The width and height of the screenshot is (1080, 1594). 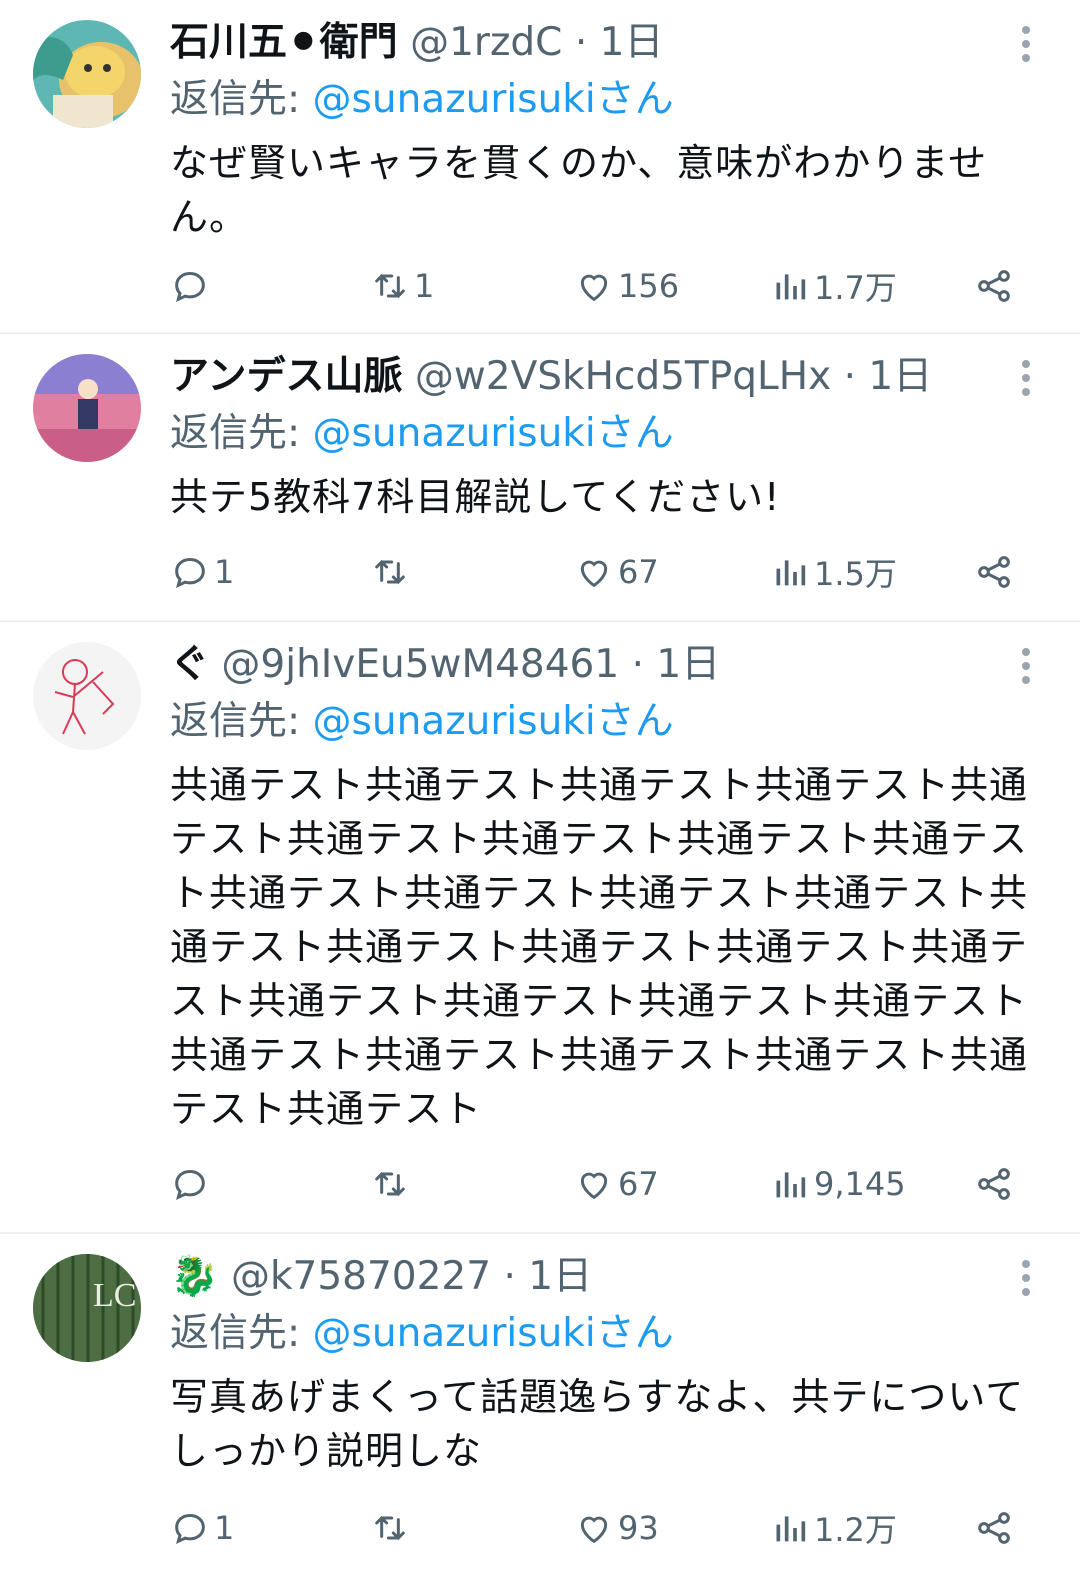 I want to click on avatar: LC, so click(x=87, y=1308).